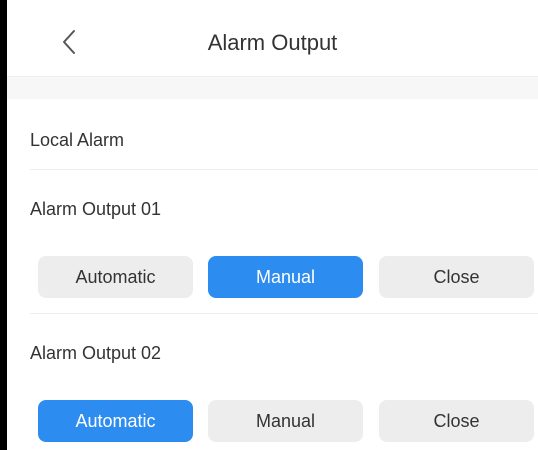 This screenshot has height=450, width=538. I want to click on alarm-output-02-close-button: Close, so click(456, 421).